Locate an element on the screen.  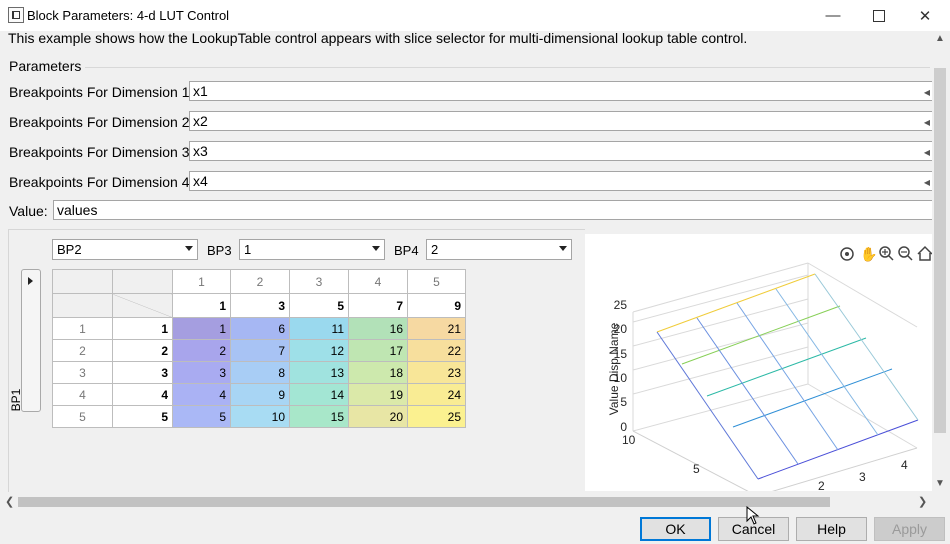
home-icon is located at coordinates (924, 253).